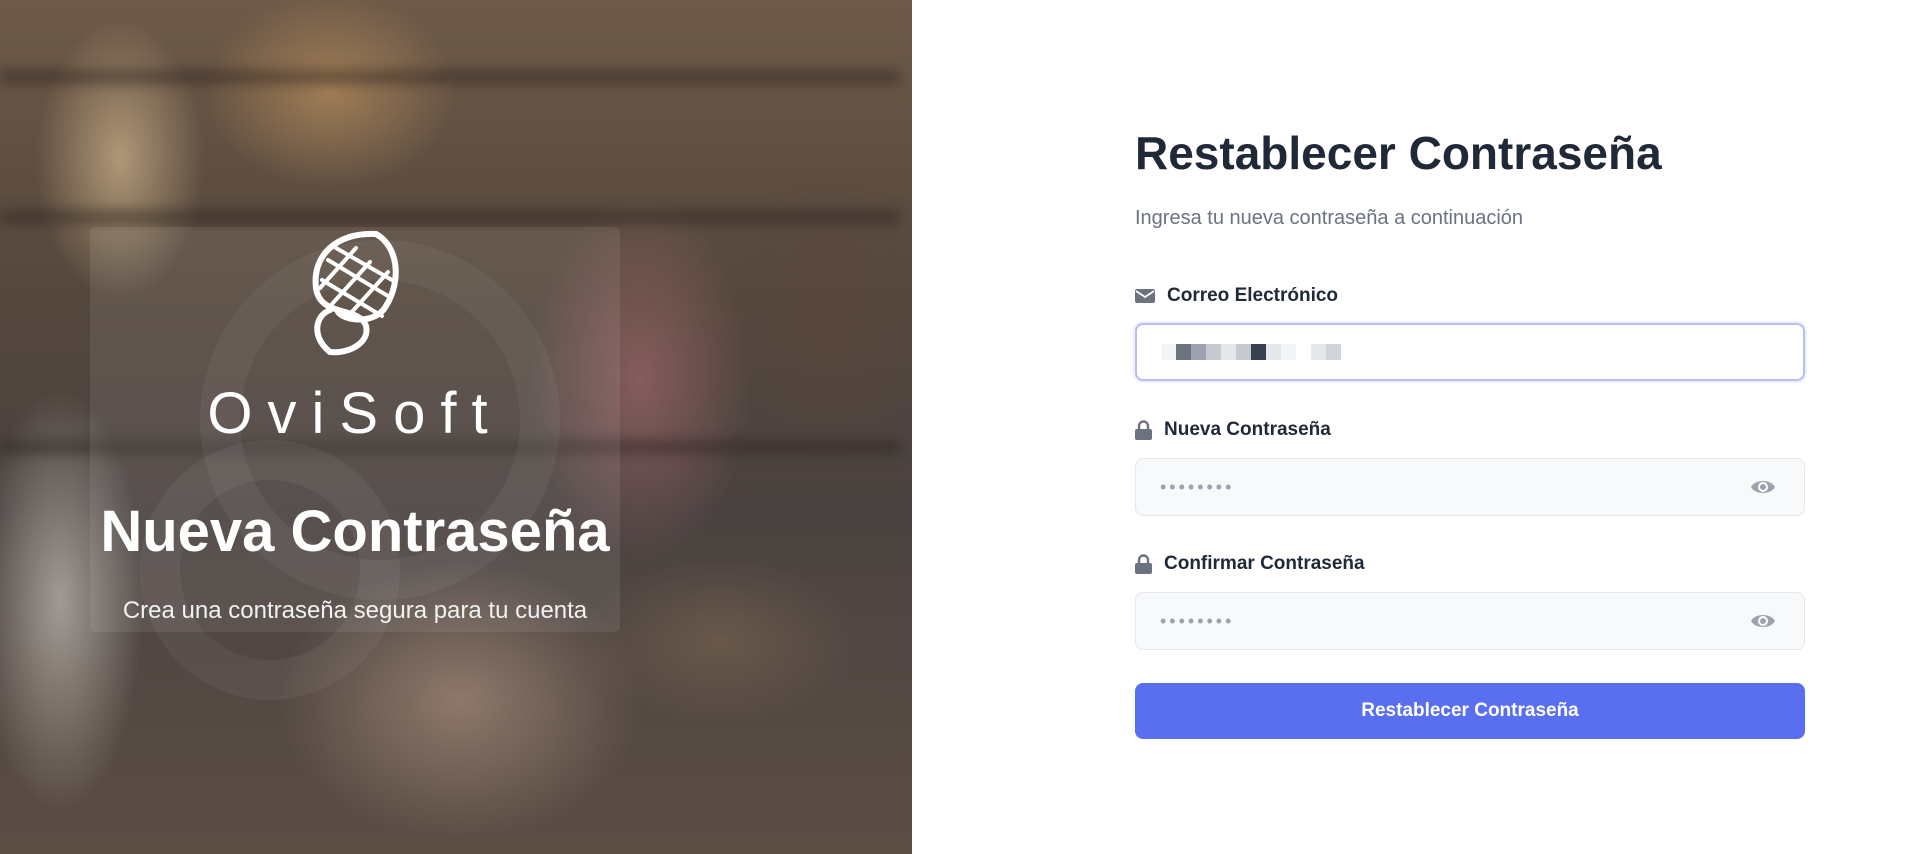  What do you see at coordinates (1470, 352) in the screenshot?
I see `email-field` at bounding box center [1470, 352].